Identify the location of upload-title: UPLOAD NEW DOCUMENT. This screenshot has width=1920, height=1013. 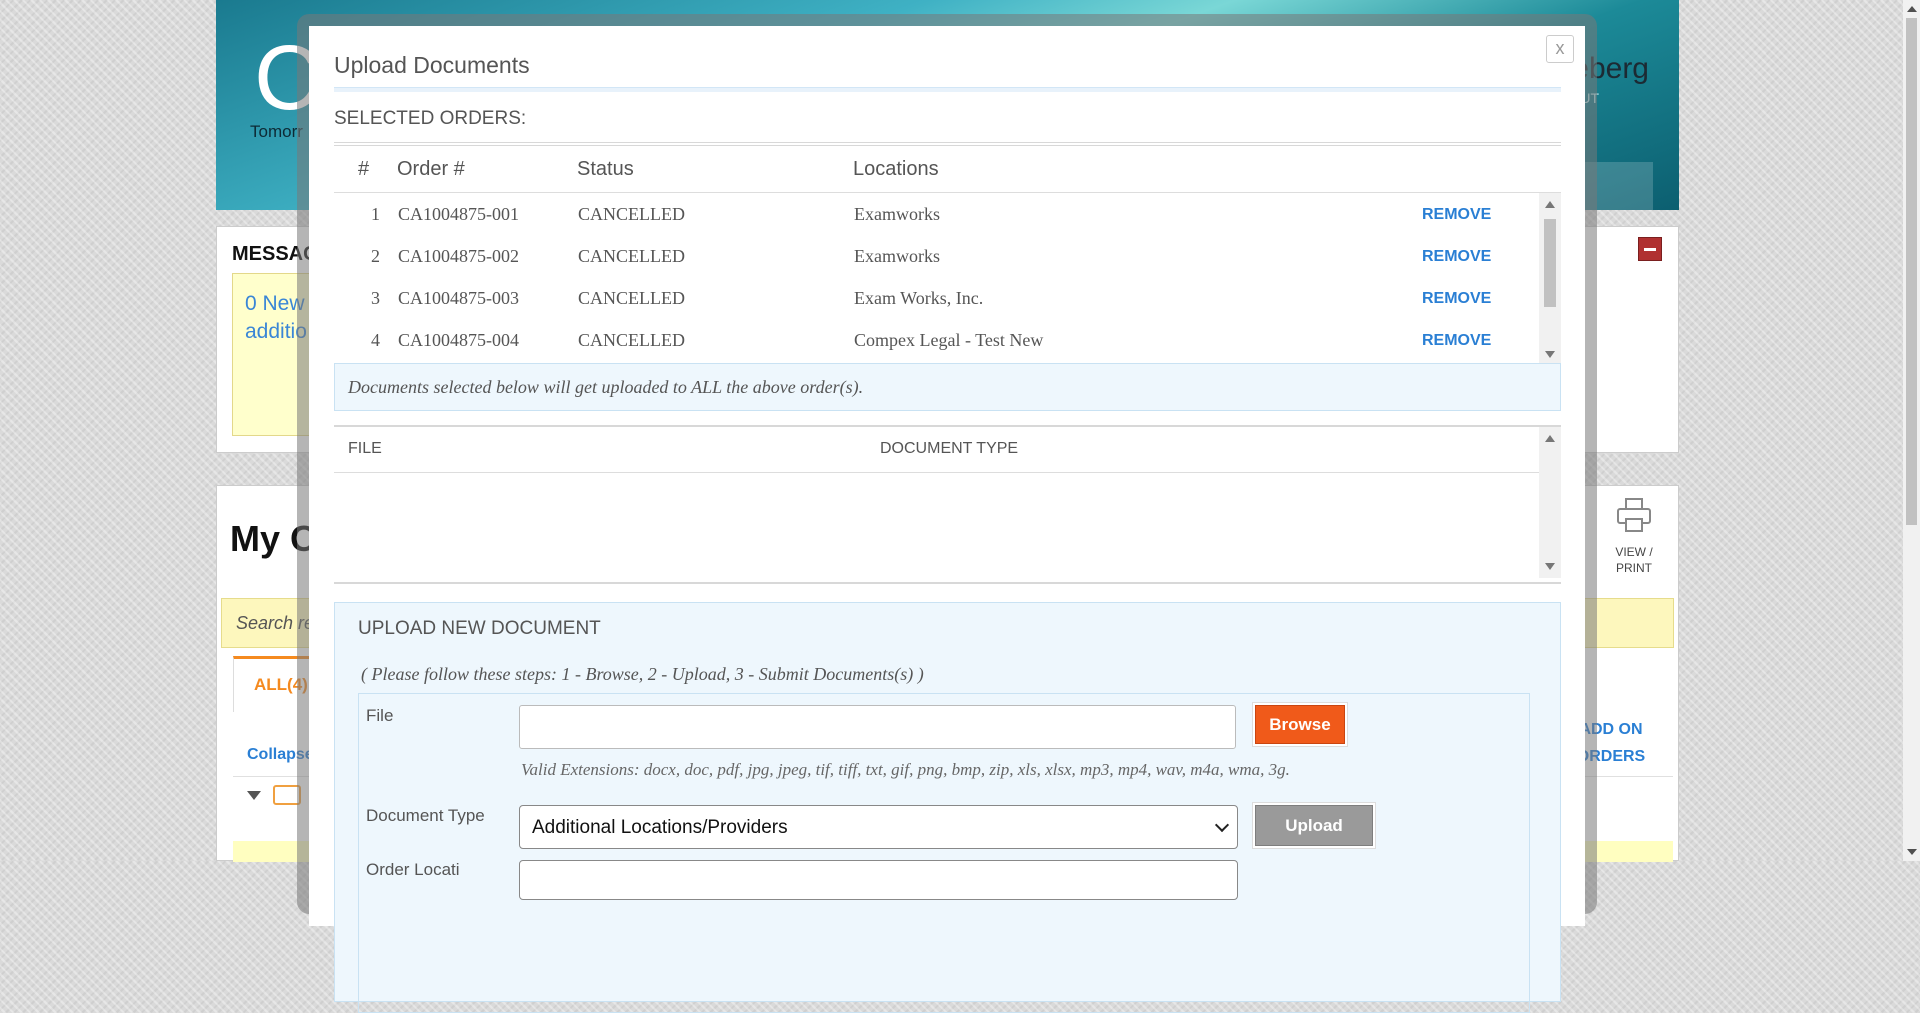
(479, 628).